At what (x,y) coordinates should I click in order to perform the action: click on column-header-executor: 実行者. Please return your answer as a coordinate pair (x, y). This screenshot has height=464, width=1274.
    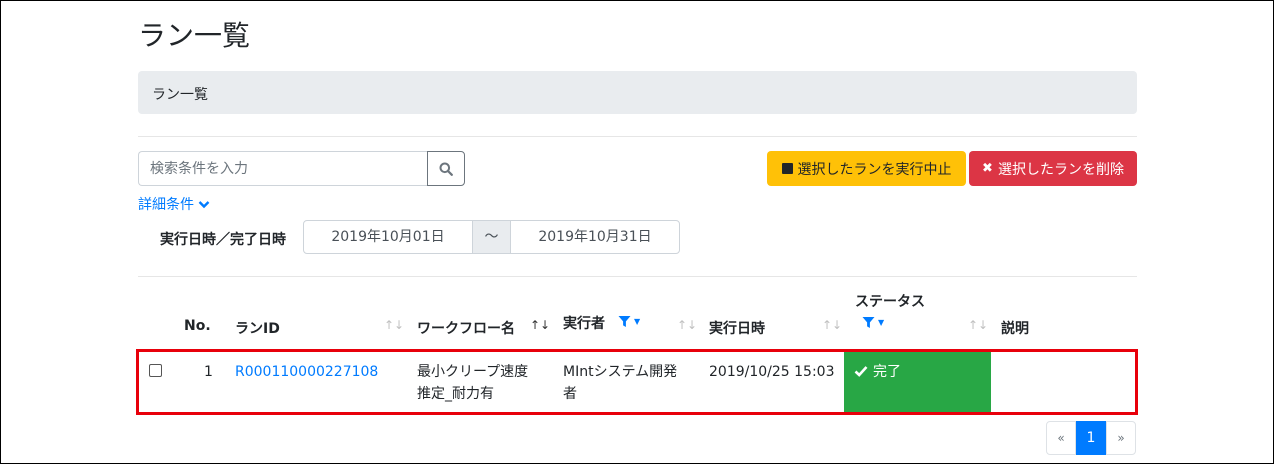
    Looking at the image, I should click on (584, 323).